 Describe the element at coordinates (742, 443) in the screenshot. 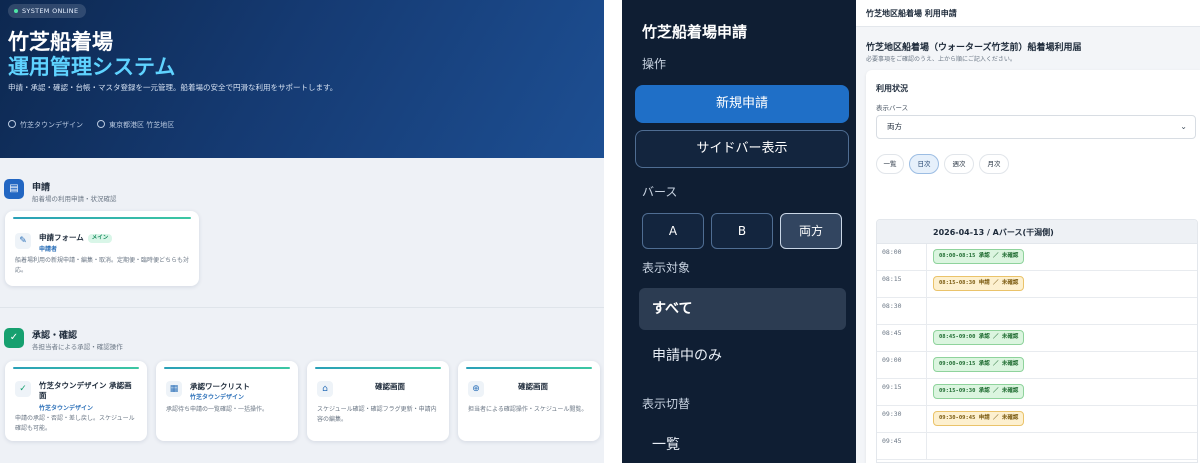

I see `view-list-item: 一覧` at that location.